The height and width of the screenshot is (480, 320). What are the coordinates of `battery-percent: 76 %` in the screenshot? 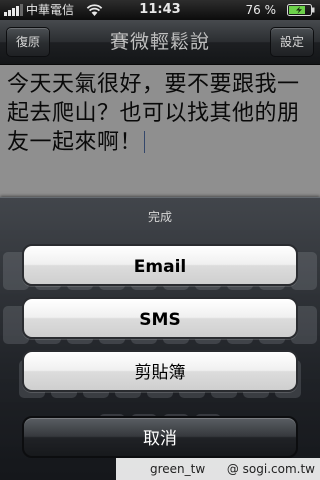 It's located at (261, 10).